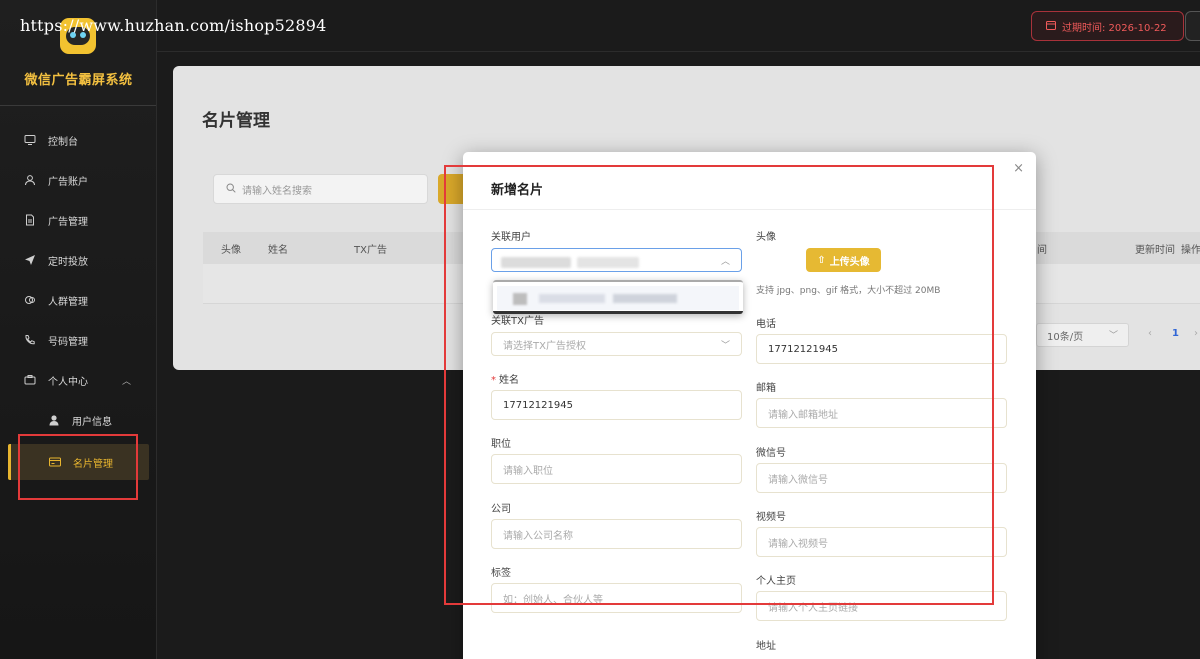 The height and width of the screenshot is (659, 1200). Describe the element at coordinates (277, 191) in the screenshot. I see `search-placeholder: 请输入姓名搜索` at that location.